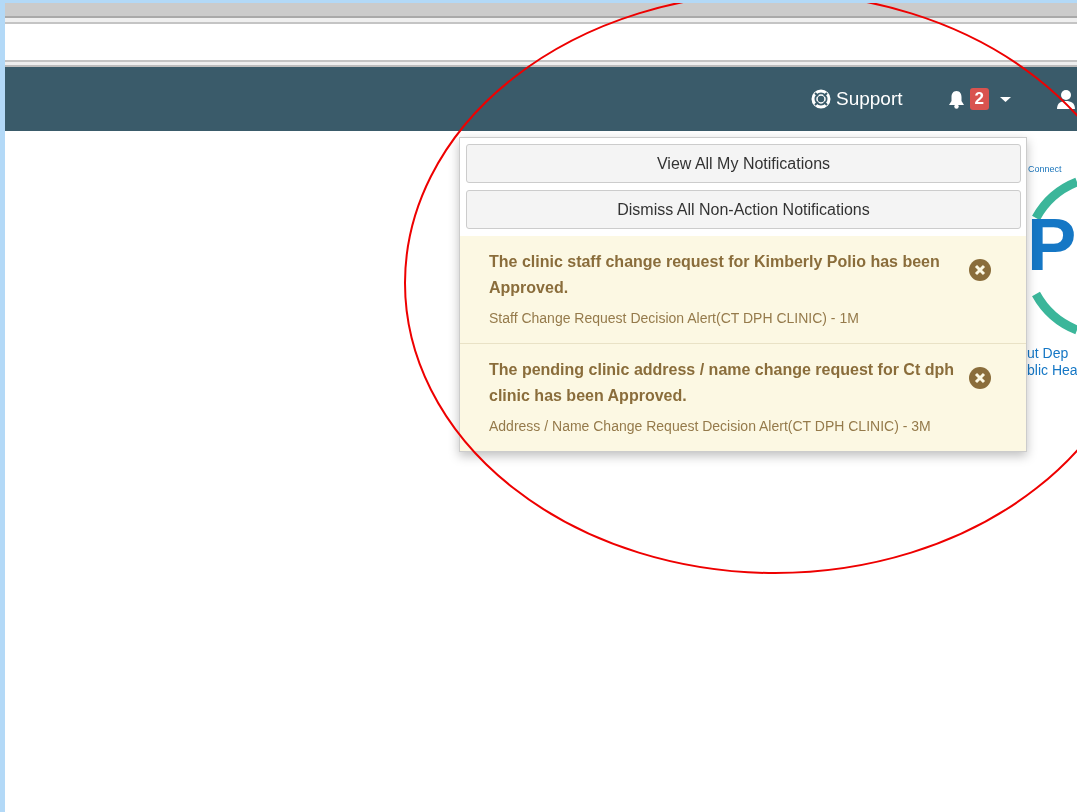 This screenshot has height=812, width=1077. I want to click on notification-detail: Address / Name Change Request Decision Alert(CT DPH CLINIC) - 3M, so click(710, 426).